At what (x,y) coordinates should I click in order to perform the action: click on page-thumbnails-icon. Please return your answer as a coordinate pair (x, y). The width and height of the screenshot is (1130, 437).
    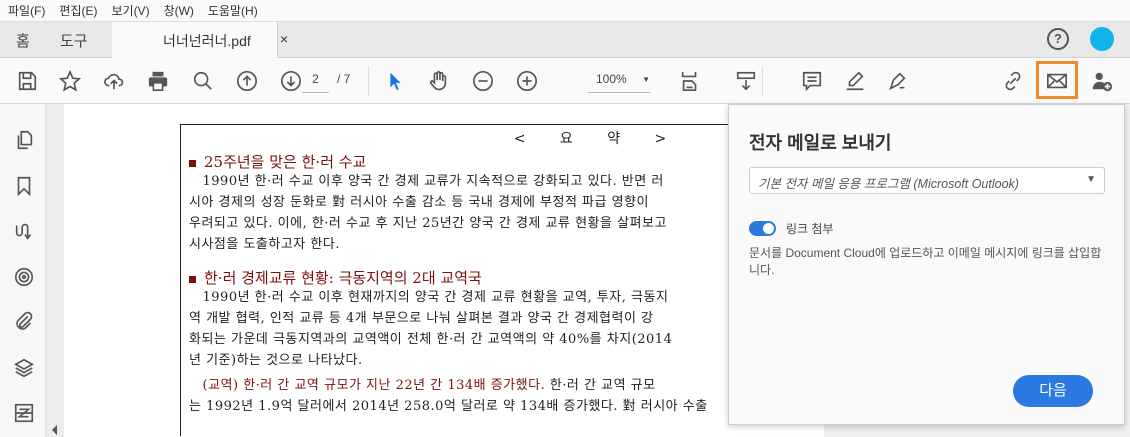
    Looking at the image, I should click on (24, 140).